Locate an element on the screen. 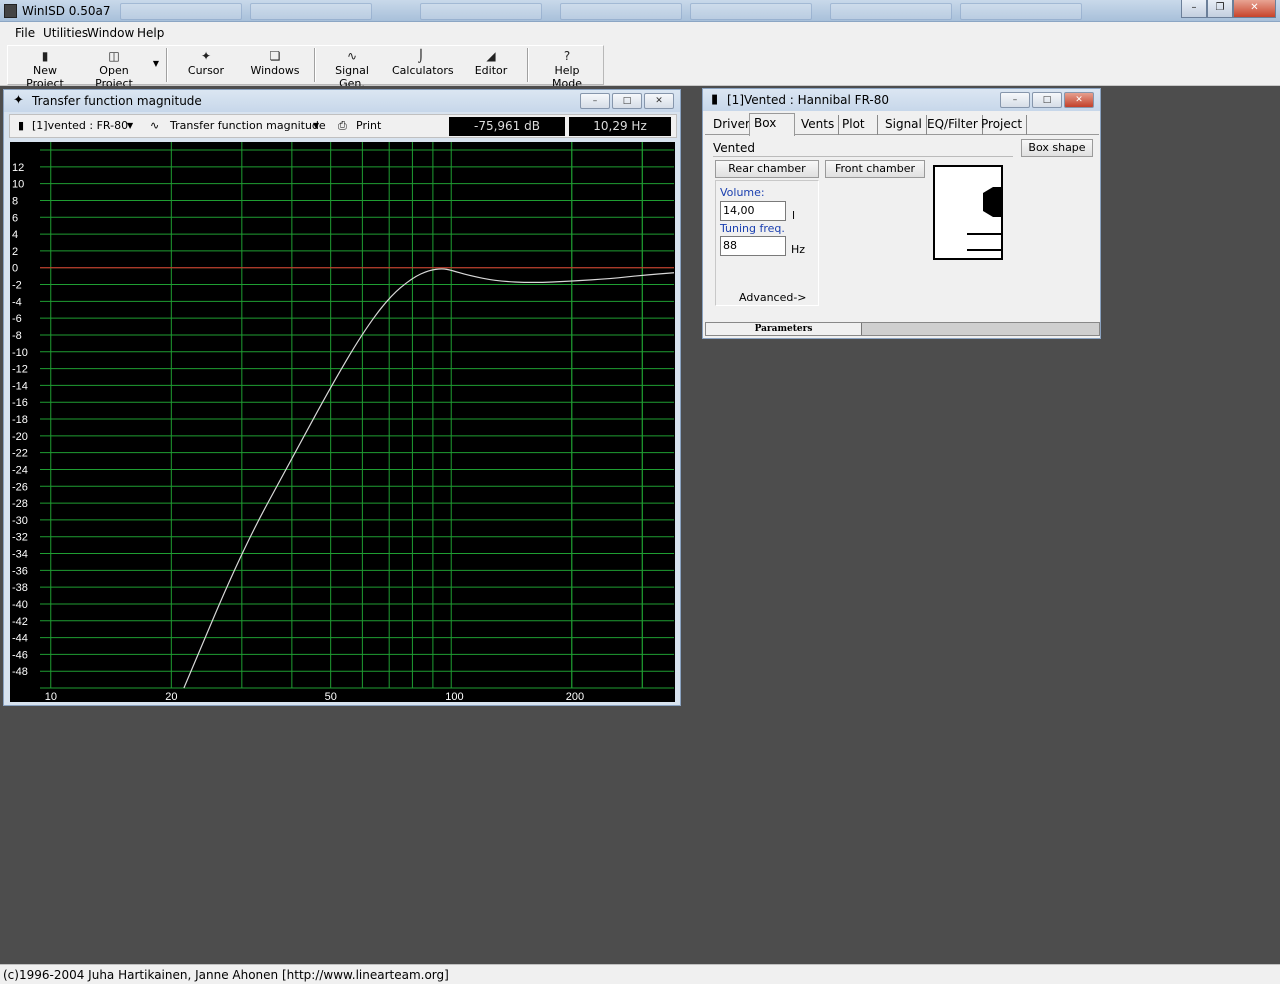 This screenshot has width=1280, height=984. crosshair-icon: ✦ is located at coordinates (206, 56).